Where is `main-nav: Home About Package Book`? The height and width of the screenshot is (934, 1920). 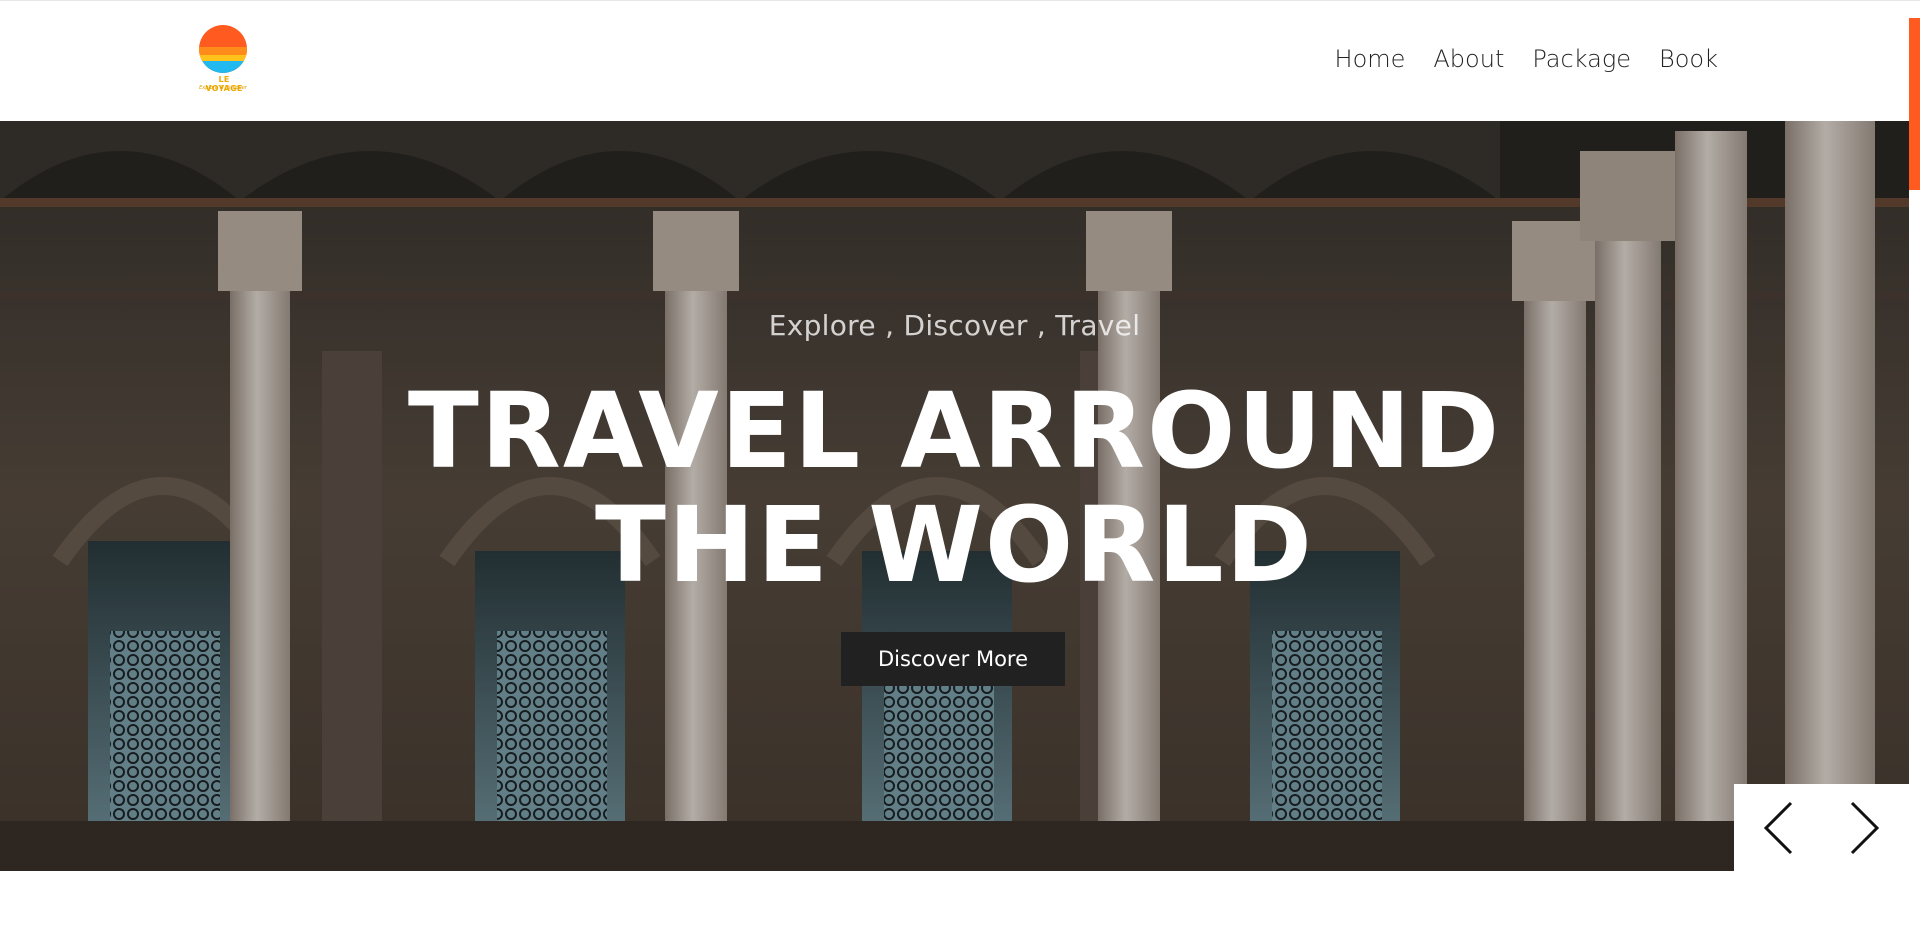
main-nav: Home About Package Book is located at coordinates (1526, 59).